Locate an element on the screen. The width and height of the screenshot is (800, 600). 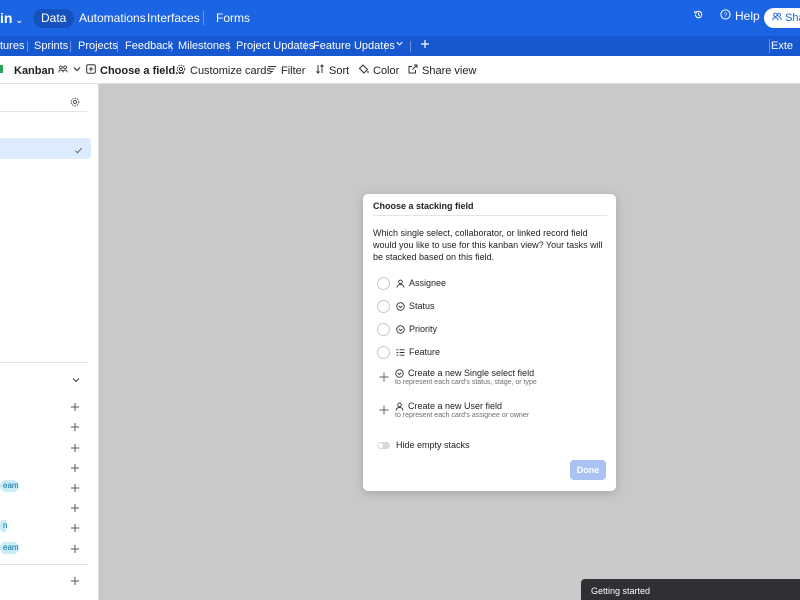
dialog-title: Choose a stacking field is located at coordinates (423, 206).